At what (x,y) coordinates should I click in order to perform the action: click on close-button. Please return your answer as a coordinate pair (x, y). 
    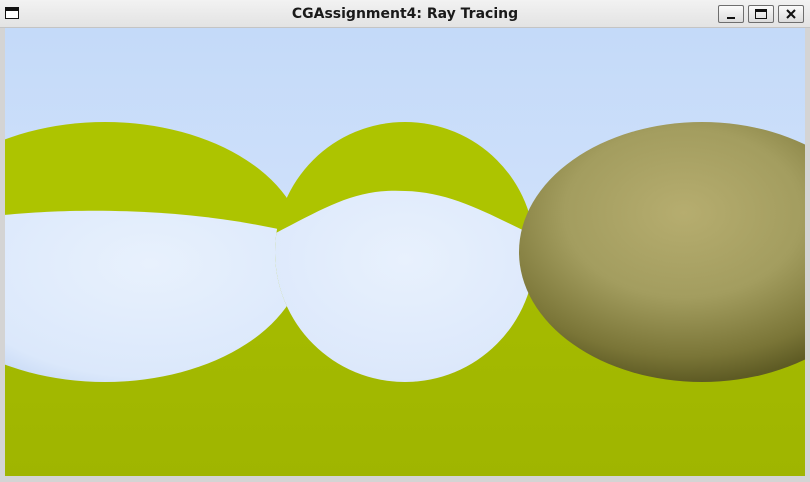
    Looking at the image, I should click on (791, 14).